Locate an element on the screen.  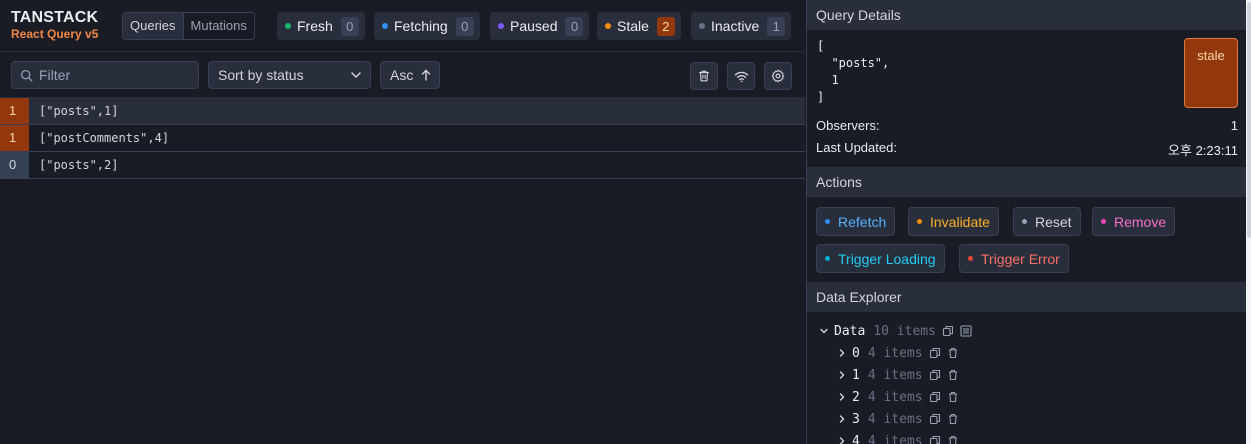
sort-select: Sort by status is located at coordinates (289, 75).